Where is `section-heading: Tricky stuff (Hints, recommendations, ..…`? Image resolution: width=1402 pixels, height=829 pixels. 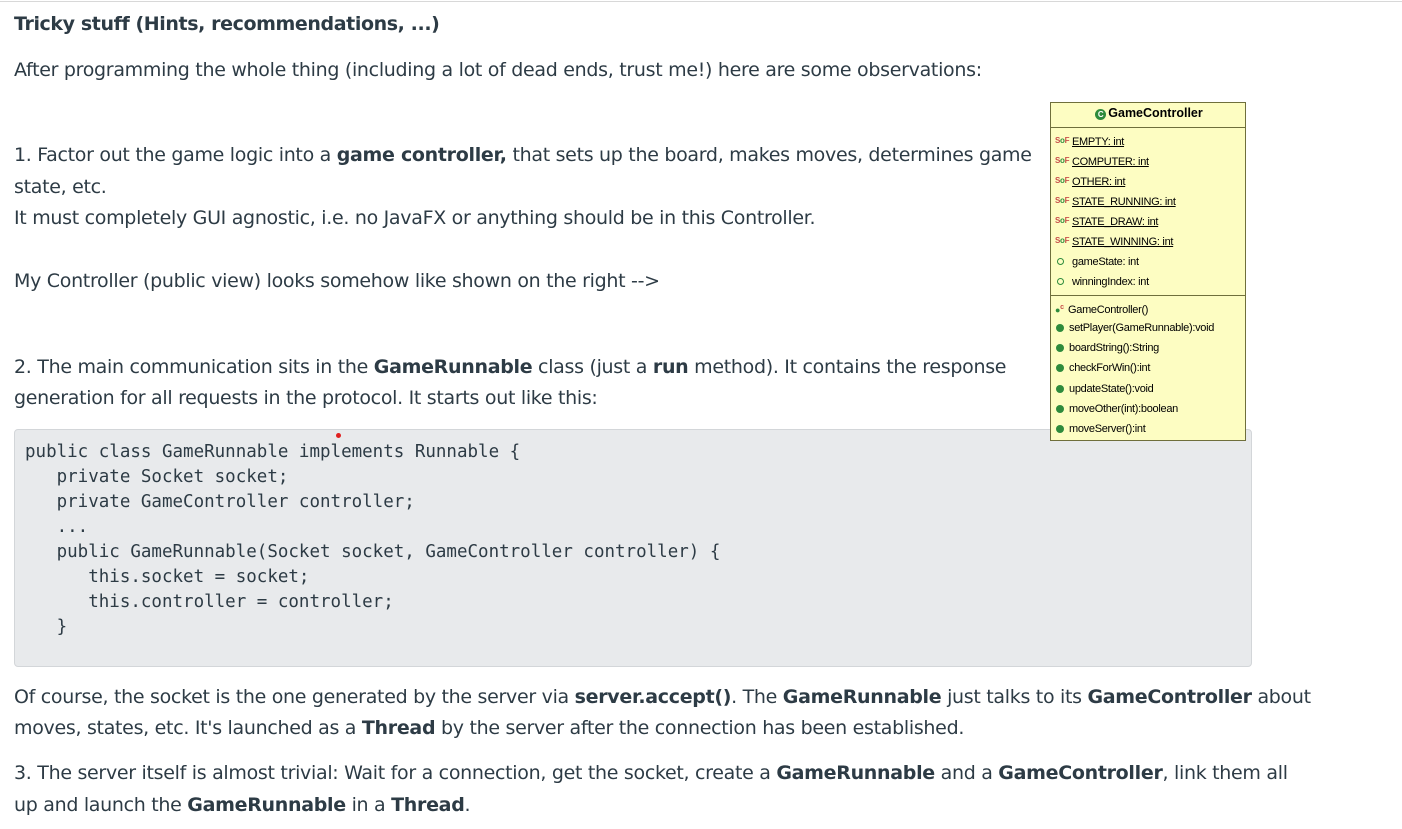
section-heading: Tricky stuff (Hints, recommendations, ..… is located at coordinates (227, 24).